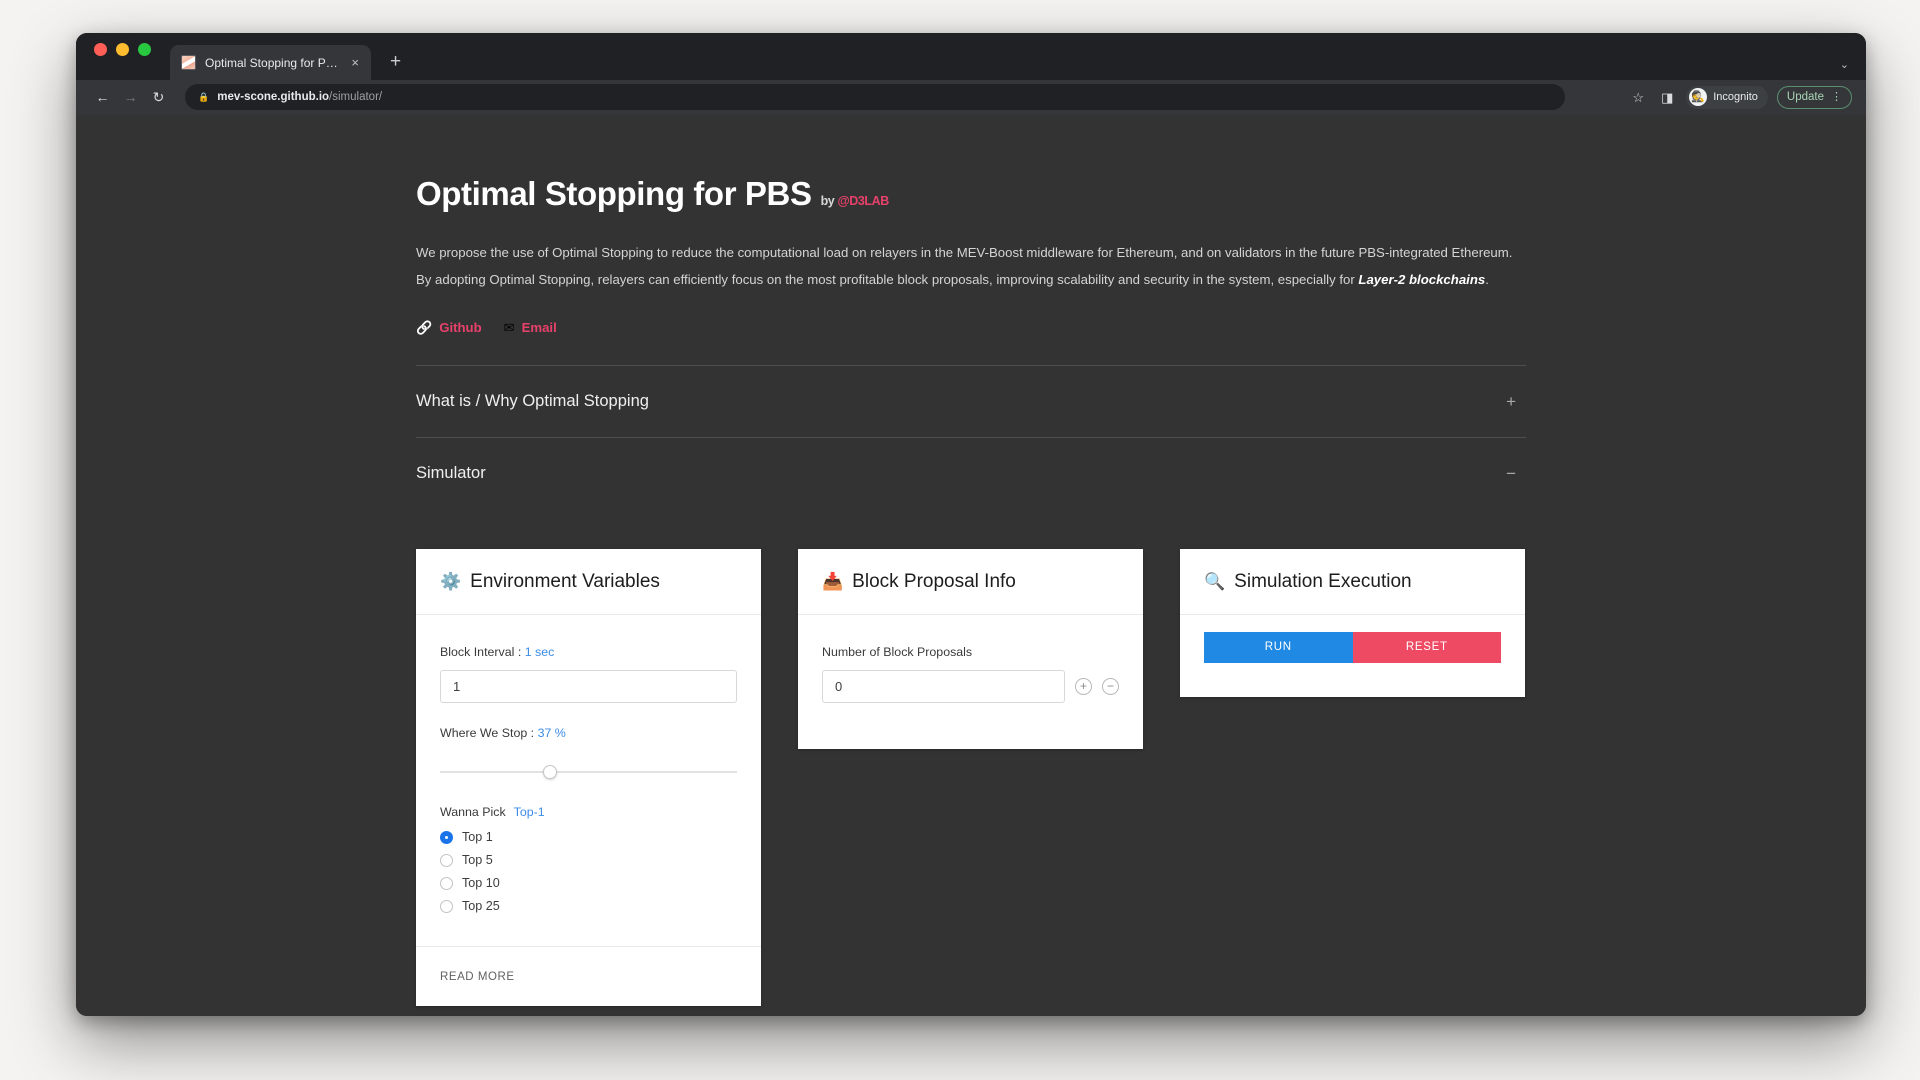  I want to click on link-chain-icon: 🔗, so click(424, 327).